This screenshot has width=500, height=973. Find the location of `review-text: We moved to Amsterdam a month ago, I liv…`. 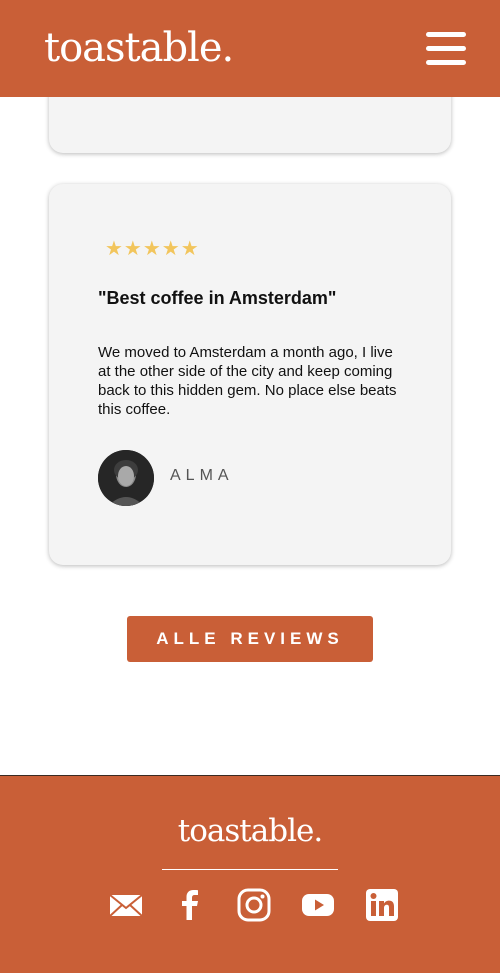

review-text: We moved to Amsterdam a month ago, I liv… is located at coordinates (247, 381).